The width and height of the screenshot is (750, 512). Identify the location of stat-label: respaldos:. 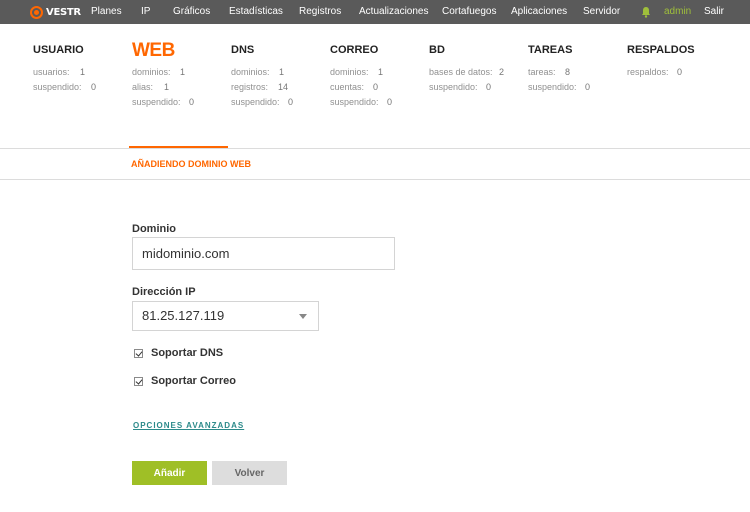
(648, 72).